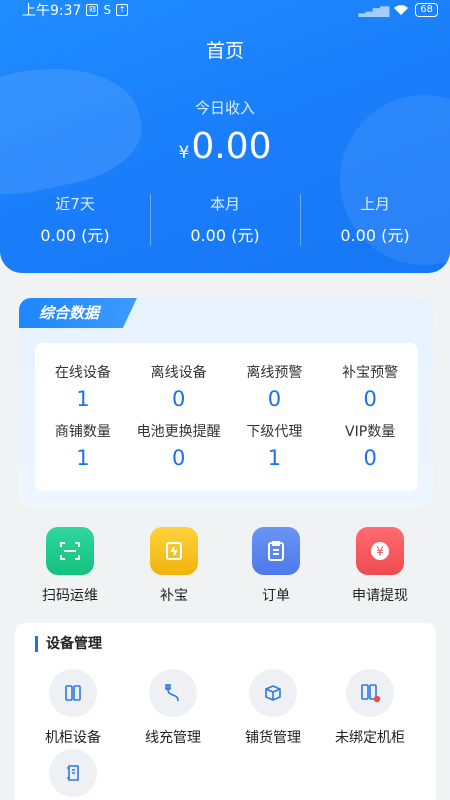  I want to click on summary-shop-count: 商铺数量 1, so click(83, 451).